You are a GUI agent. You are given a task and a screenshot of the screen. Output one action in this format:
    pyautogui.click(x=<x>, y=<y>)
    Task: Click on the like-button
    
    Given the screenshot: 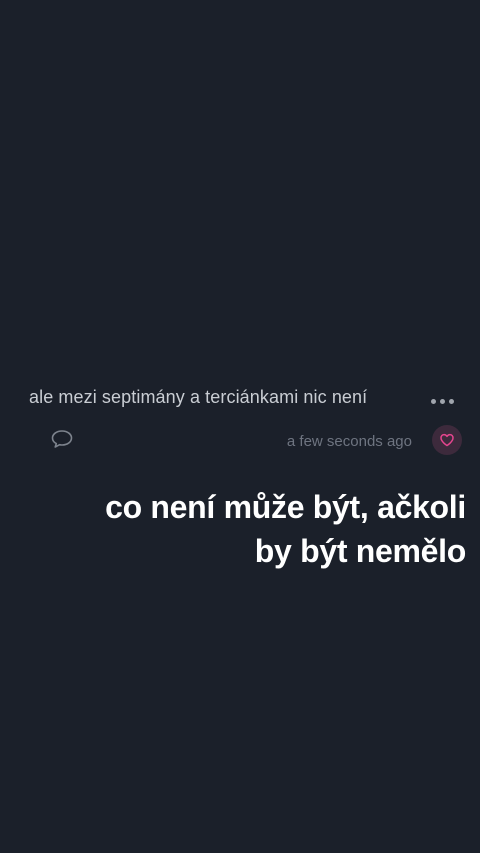 What is the action you would take?
    pyautogui.click(x=447, y=440)
    